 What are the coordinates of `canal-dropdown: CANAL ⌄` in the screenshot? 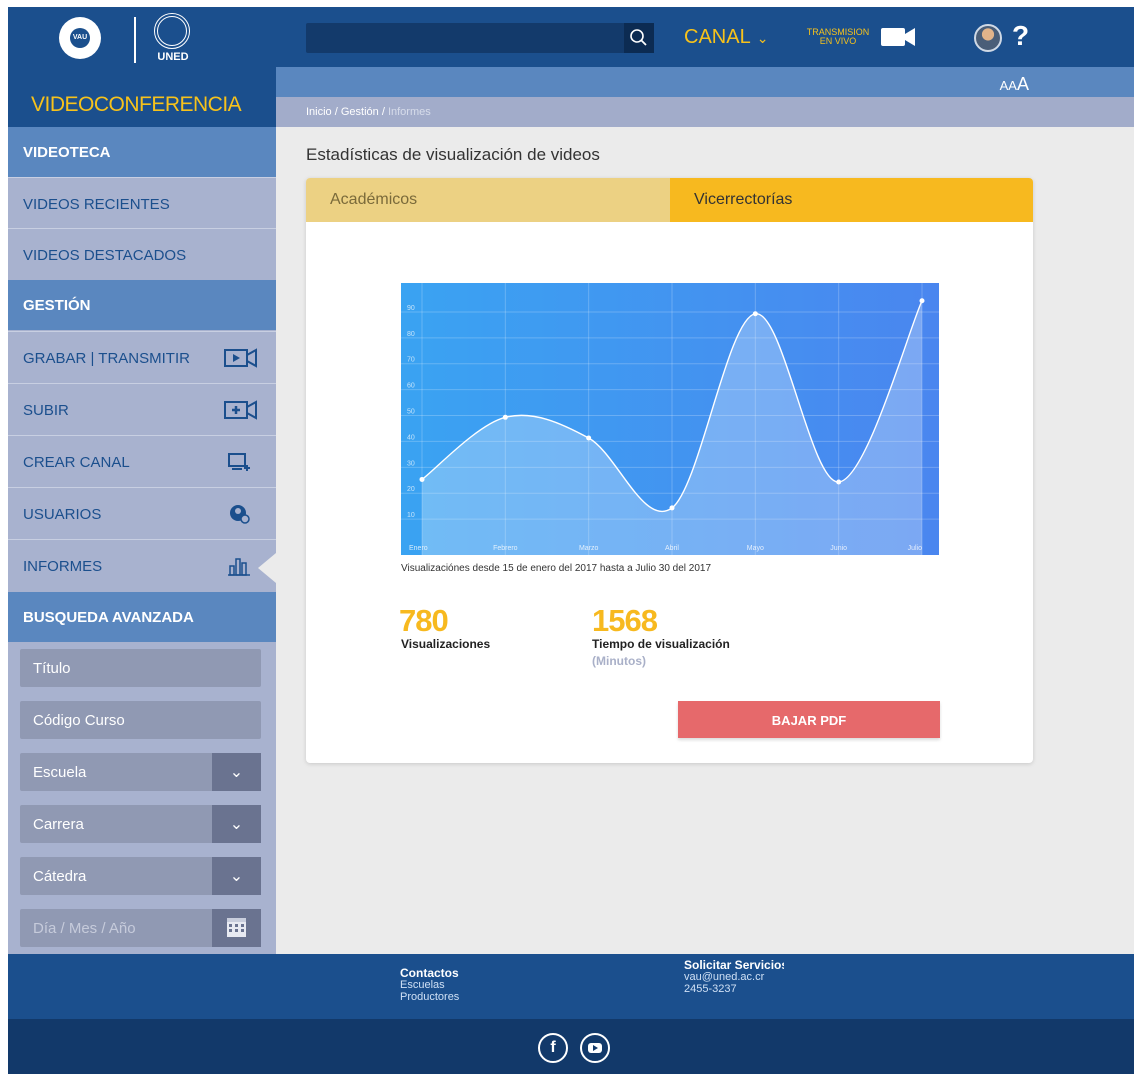 It's located at (726, 37).